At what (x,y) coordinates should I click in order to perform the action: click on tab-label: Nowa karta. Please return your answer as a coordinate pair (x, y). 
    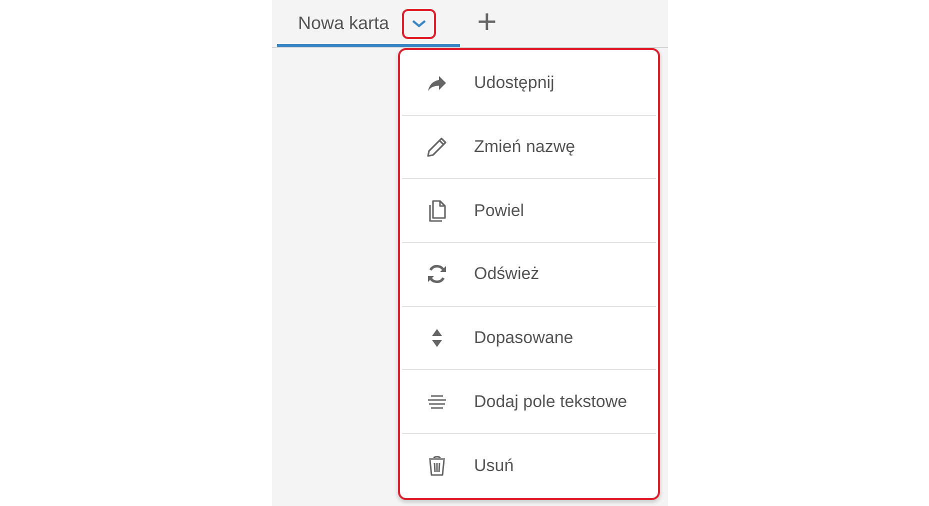
    Looking at the image, I should click on (344, 23).